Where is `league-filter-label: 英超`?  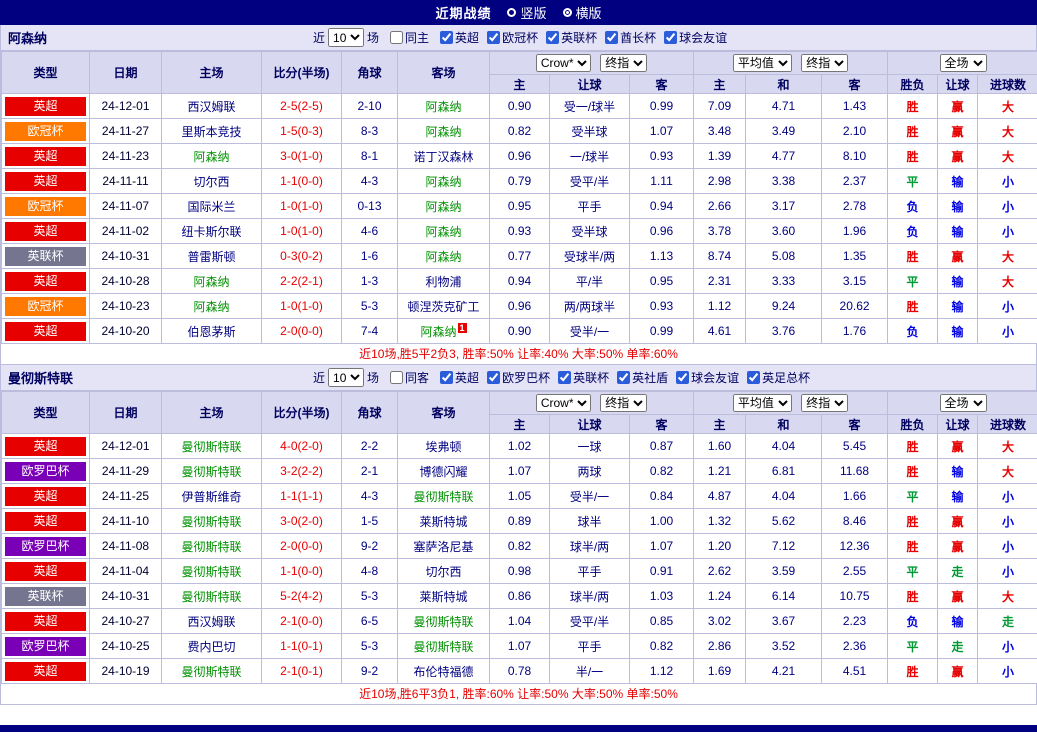 league-filter-label: 英超 is located at coordinates (467, 378).